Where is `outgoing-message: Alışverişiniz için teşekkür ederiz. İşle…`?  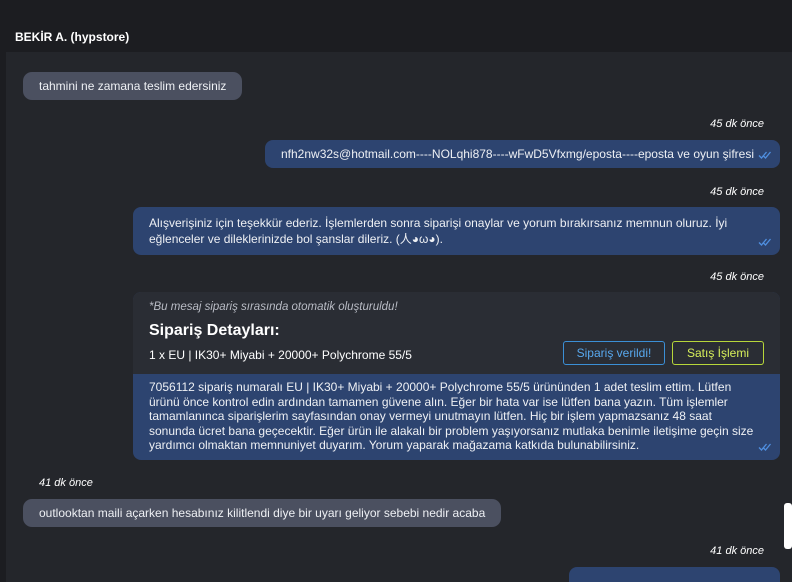 outgoing-message: Alışverişiniz için teşekkür ederiz. İşle… is located at coordinates (456, 231).